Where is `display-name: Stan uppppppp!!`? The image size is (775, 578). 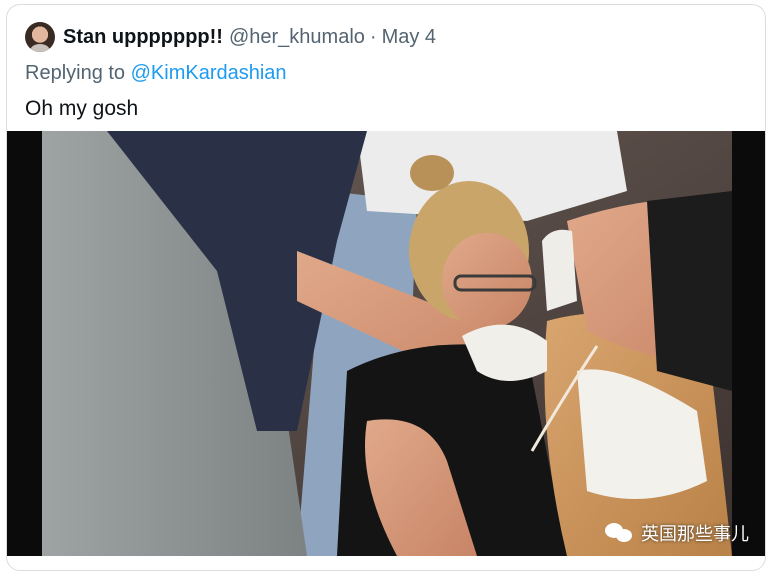 display-name: Stan uppppppp!! is located at coordinates (143, 37).